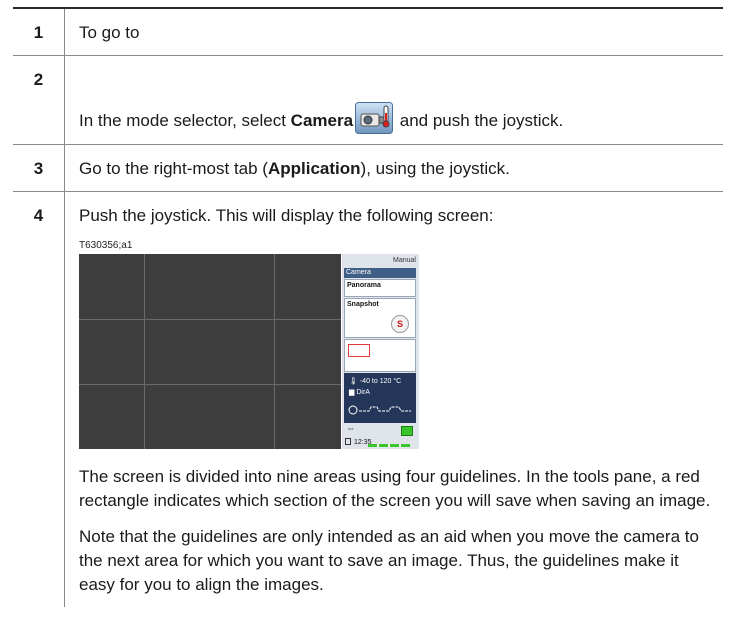  I want to click on directory: ▆ DirA, so click(359, 392).